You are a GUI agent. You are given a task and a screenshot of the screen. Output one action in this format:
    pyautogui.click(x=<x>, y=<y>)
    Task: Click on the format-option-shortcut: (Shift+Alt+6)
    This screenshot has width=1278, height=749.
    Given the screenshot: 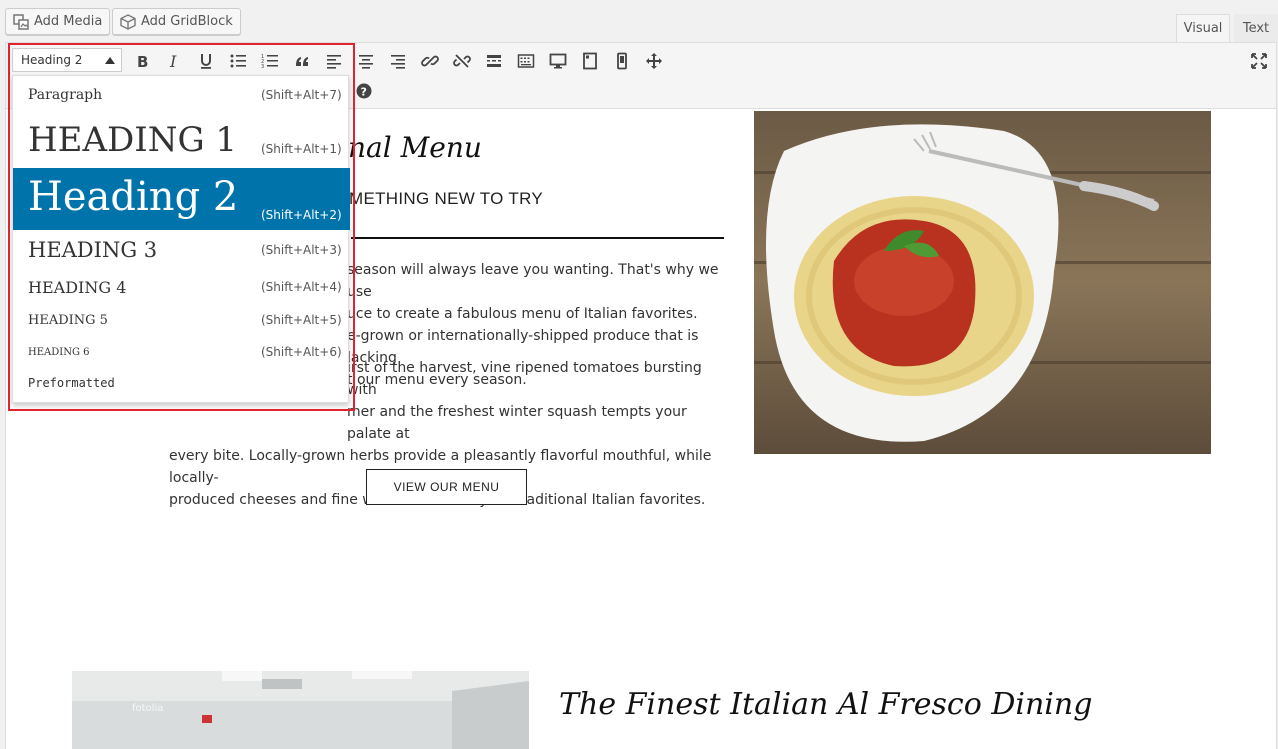 What is the action you would take?
    pyautogui.click(x=301, y=352)
    